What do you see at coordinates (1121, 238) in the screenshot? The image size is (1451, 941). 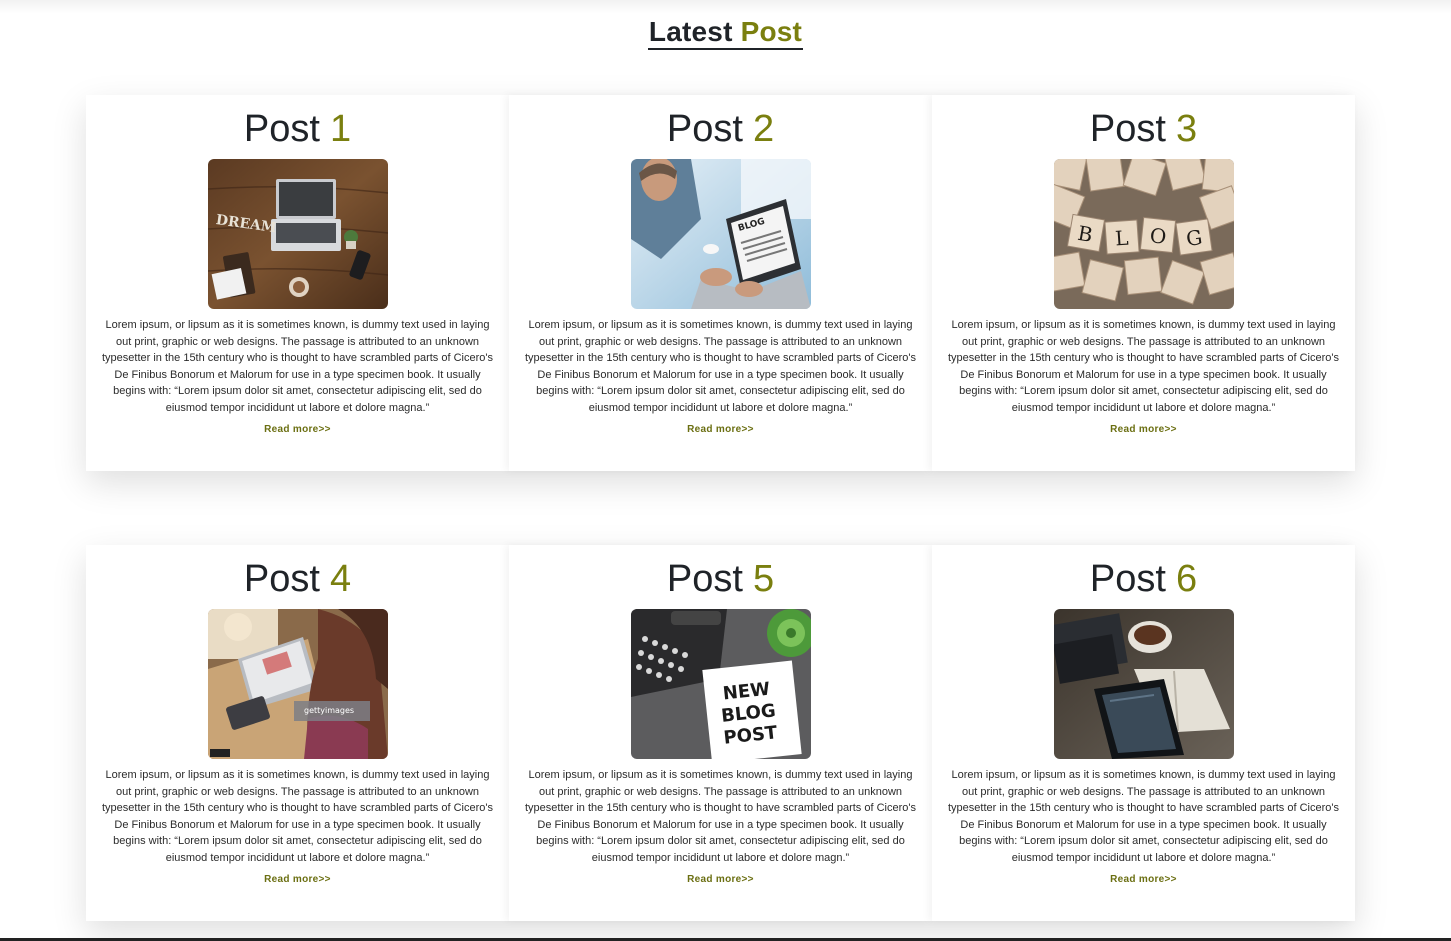 I see `svg-text: L` at bounding box center [1121, 238].